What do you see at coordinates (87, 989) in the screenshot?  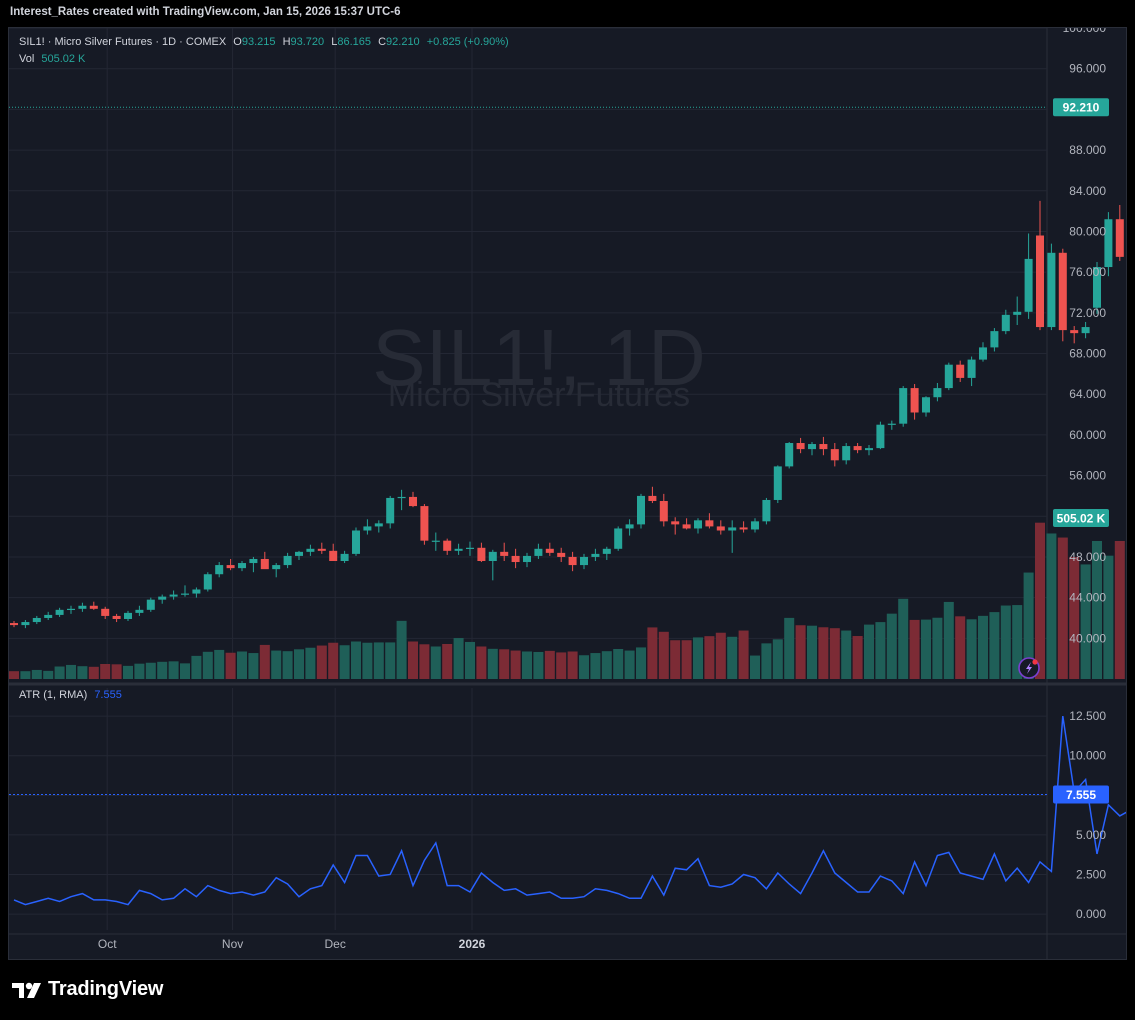 I see `tradingview-logo: TradingView` at bounding box center [87, 989].